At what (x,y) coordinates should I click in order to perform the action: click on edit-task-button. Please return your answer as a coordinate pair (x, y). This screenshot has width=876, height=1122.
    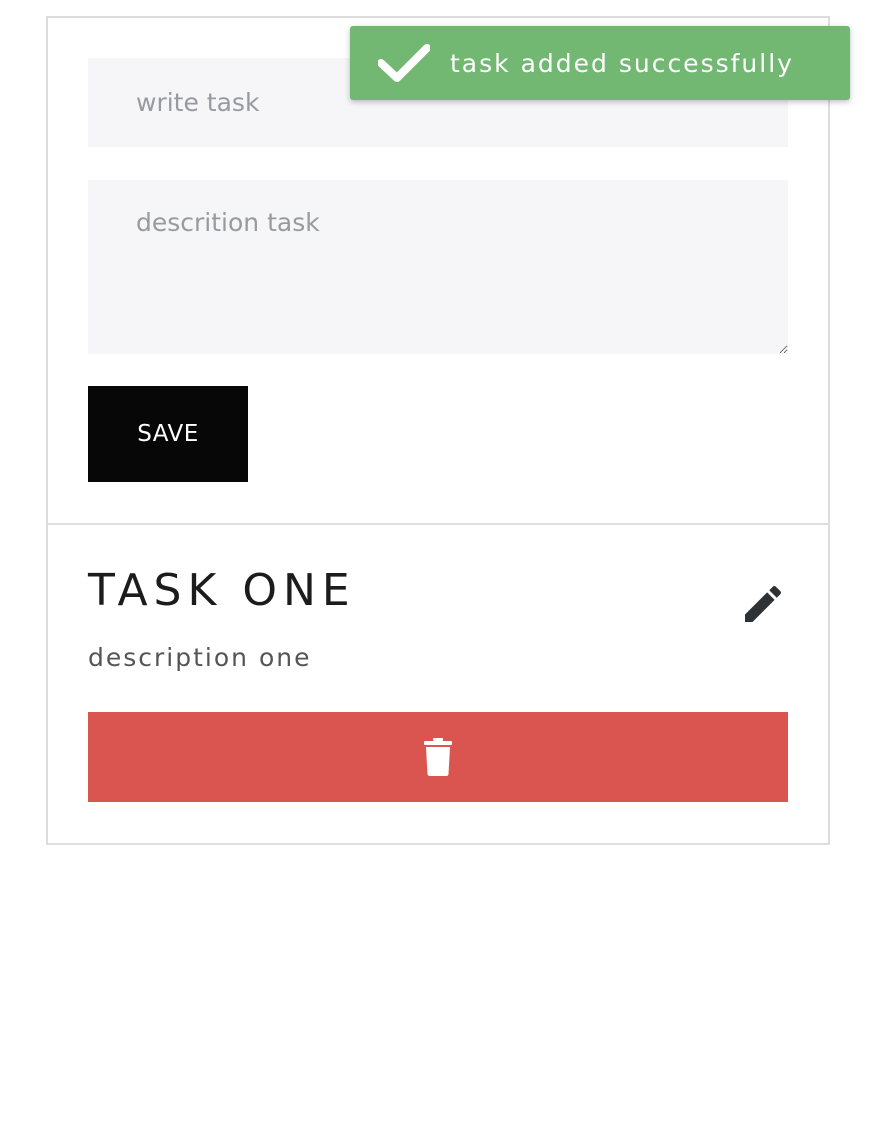
    Looking at the image, I should click on (763, 604).